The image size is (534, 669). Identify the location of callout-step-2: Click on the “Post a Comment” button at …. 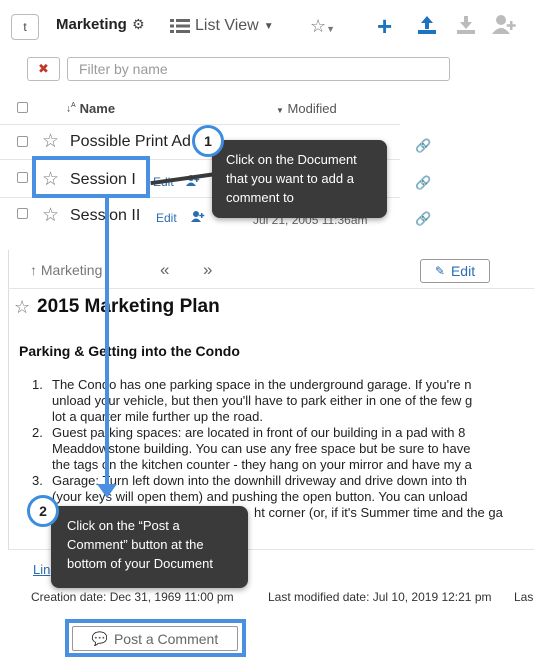
(149, 547).